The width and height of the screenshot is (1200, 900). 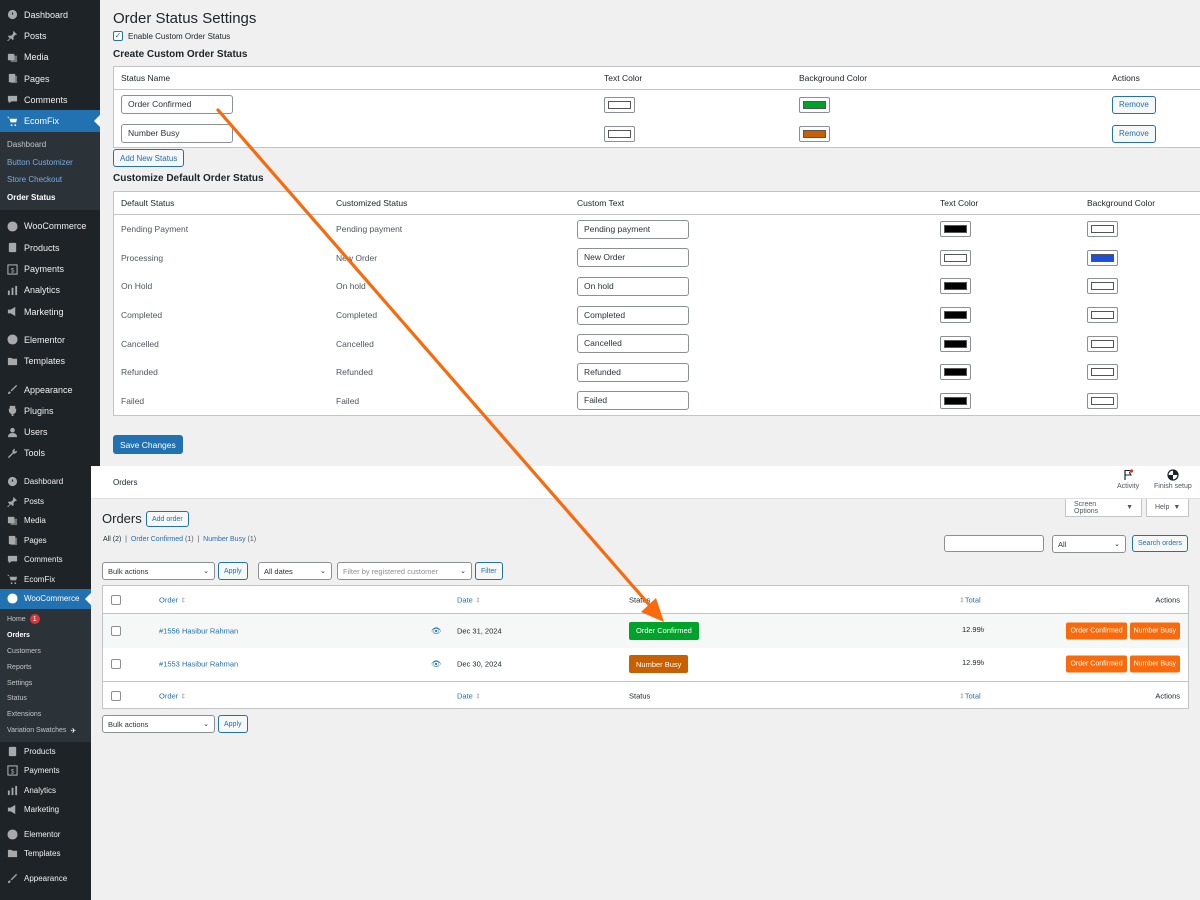 What do you see at coordinates (50, 162) in the screenshot?
I see `submenu-item-button-customizer: Button Customizer` at bounding box center [50, 162].